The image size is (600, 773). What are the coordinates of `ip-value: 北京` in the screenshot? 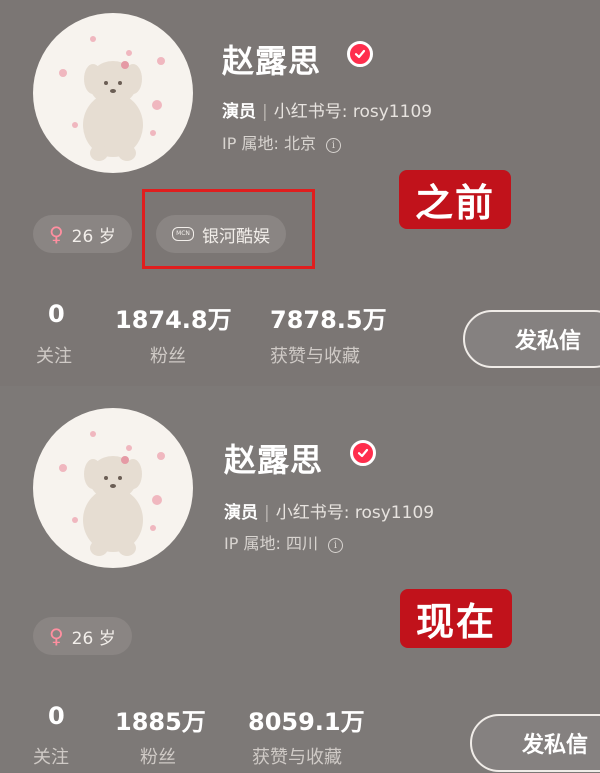 It's located at (299, 143).